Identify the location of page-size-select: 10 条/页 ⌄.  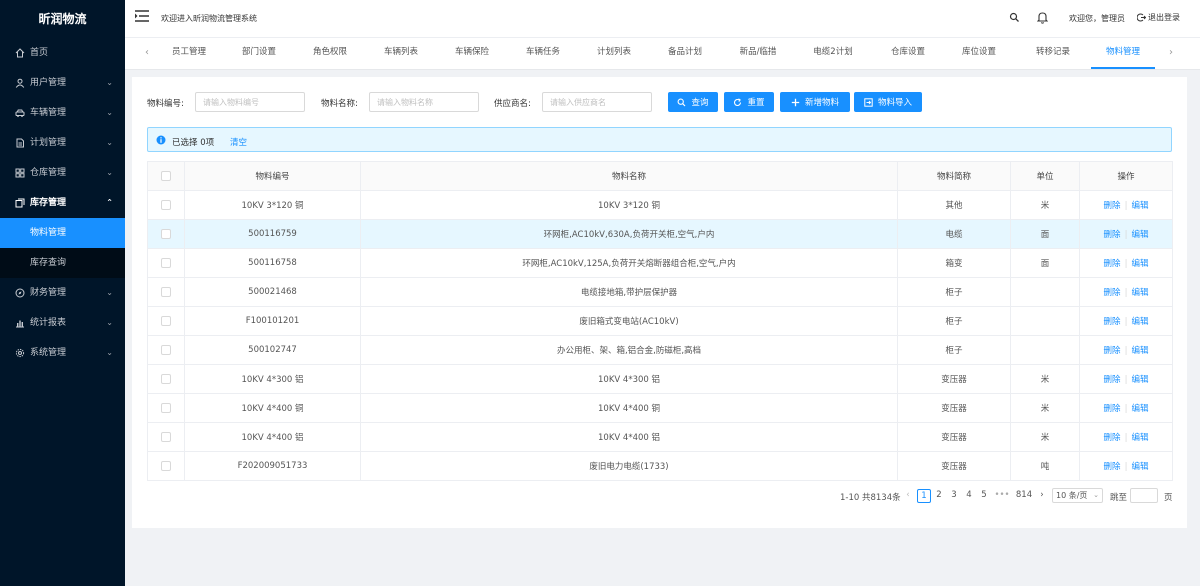
(1077, 495).